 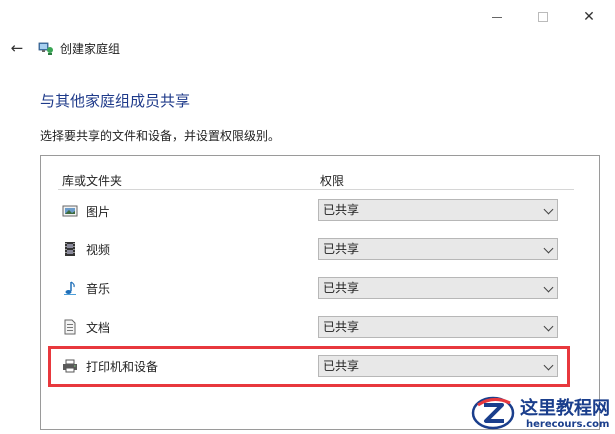 I want to click on back-button: ←, so click(x=17, y=48).